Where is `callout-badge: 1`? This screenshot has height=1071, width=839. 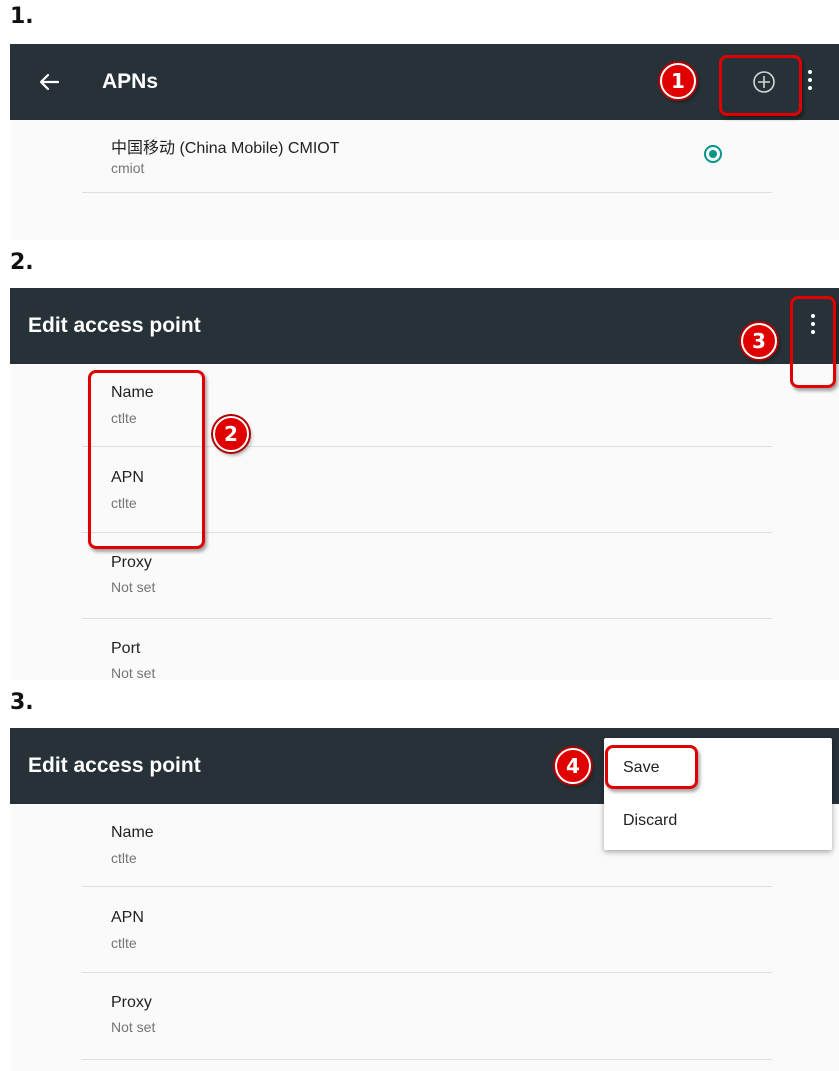 callout-badge: 1 is located at coordinates (678, 81).